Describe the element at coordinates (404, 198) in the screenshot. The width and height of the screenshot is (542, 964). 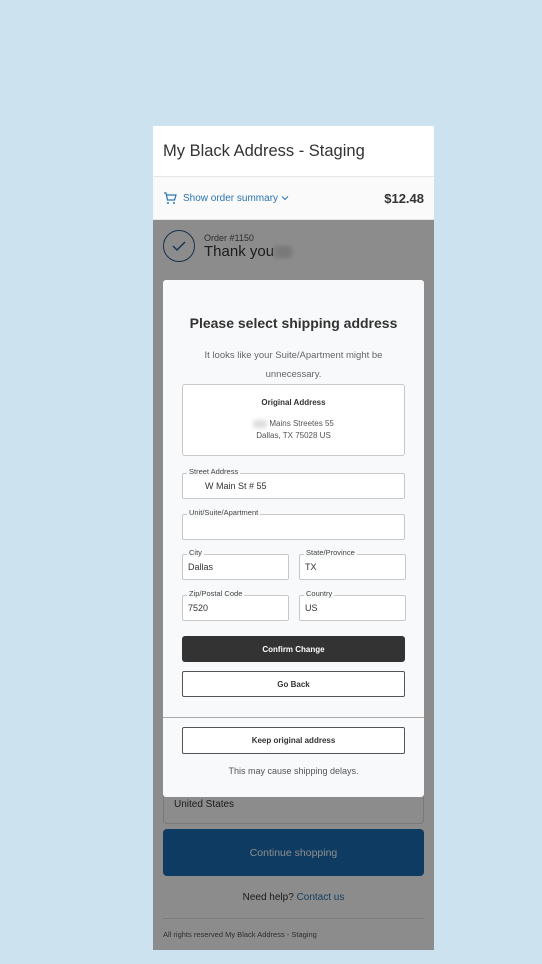
I see `order-total: $12.48` at that location.